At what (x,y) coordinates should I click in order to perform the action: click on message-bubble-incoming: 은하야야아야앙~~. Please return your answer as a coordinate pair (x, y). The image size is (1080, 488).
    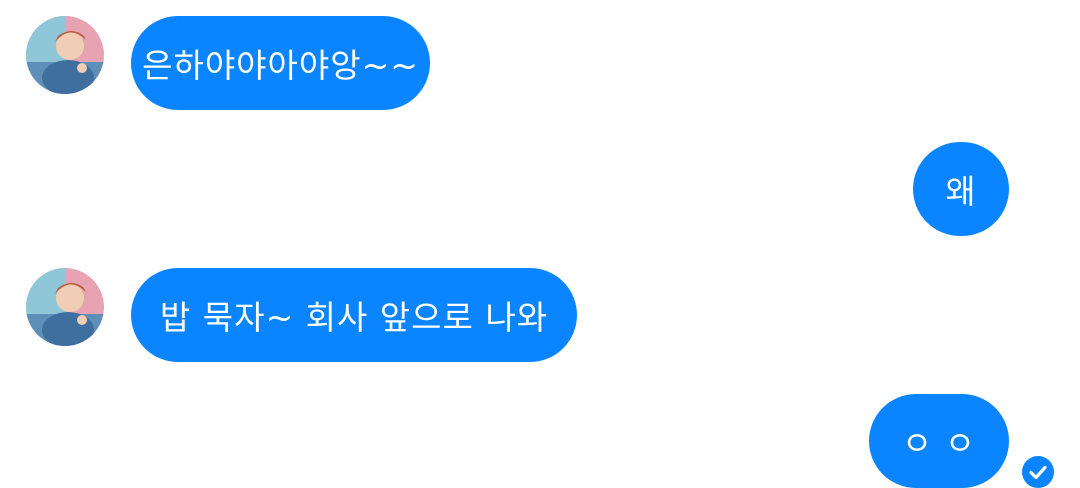
    Looking at the image, I should click on (280, 63).